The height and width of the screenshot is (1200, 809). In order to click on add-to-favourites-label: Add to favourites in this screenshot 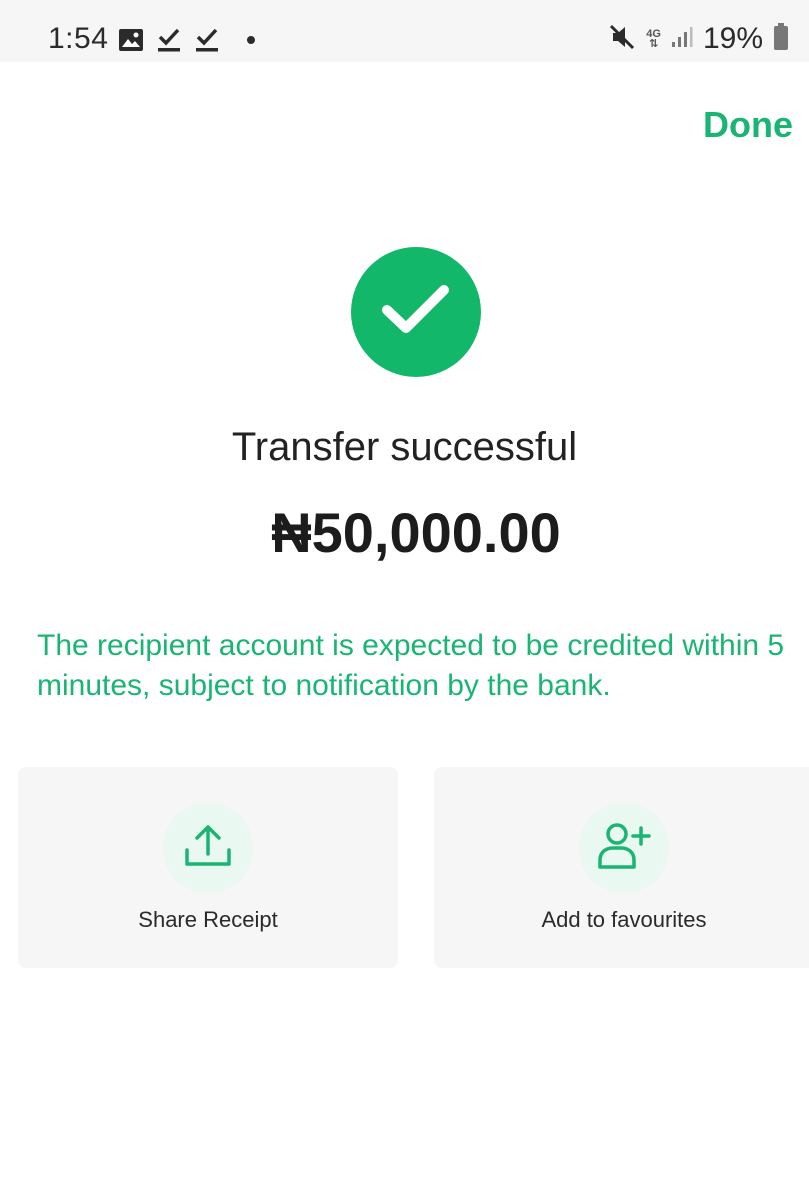, I will do `click(624, 919)`.